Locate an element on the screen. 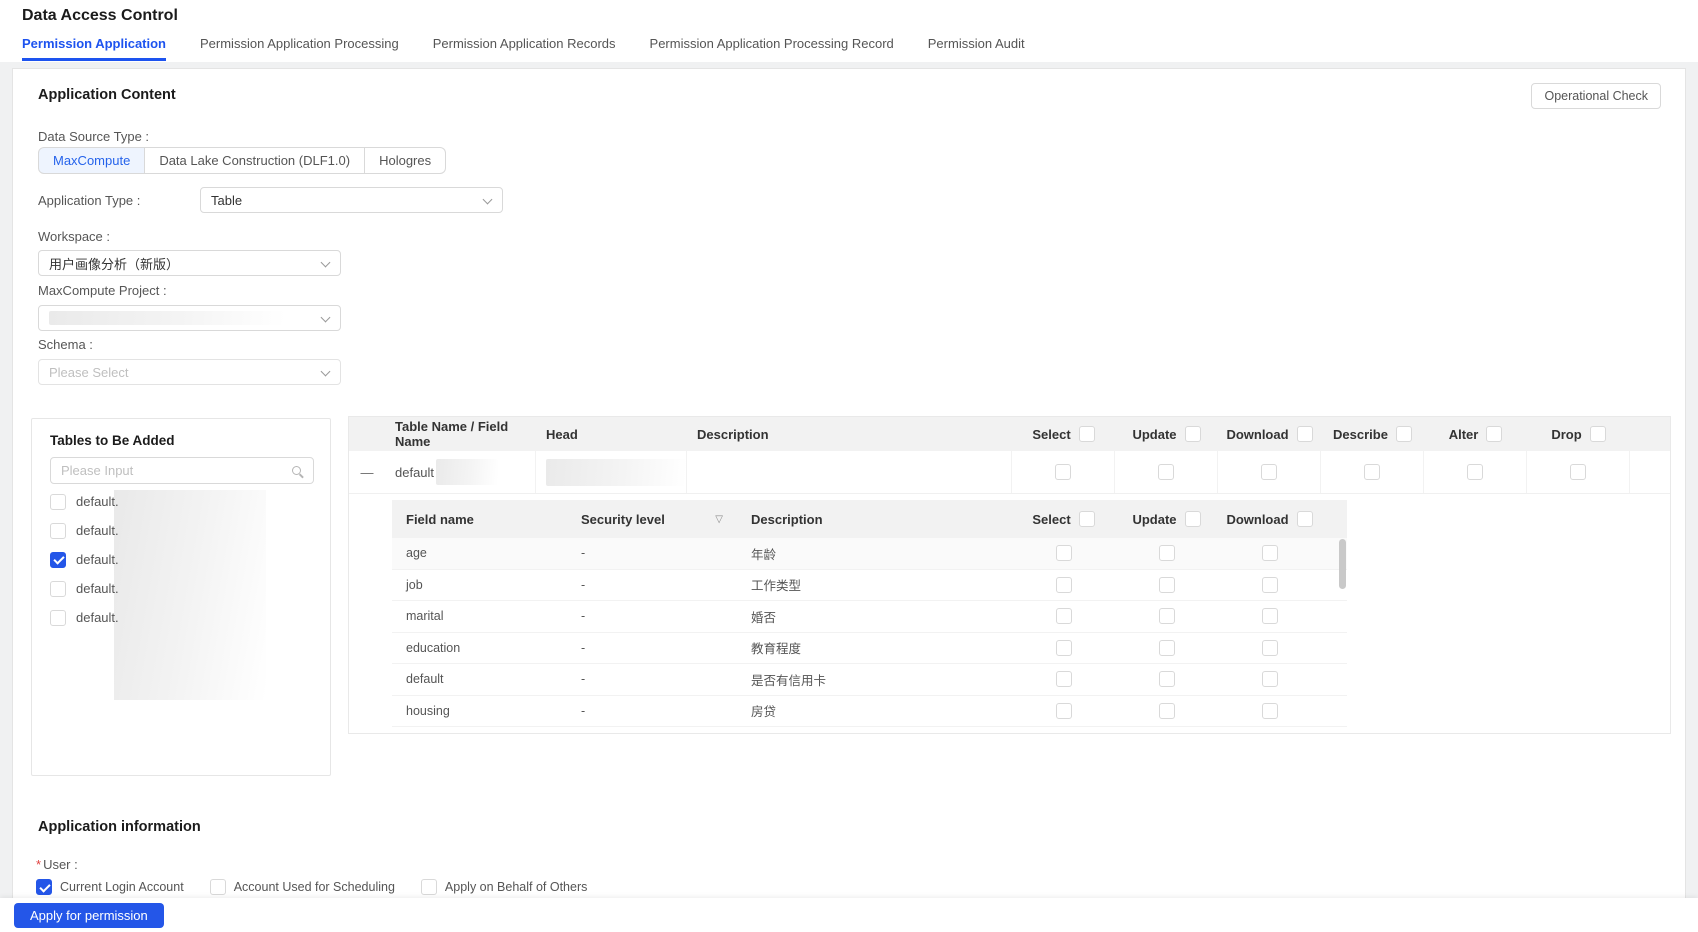  tab-permission-application-records: Permission Application Records is located at coordinates (524, 48).